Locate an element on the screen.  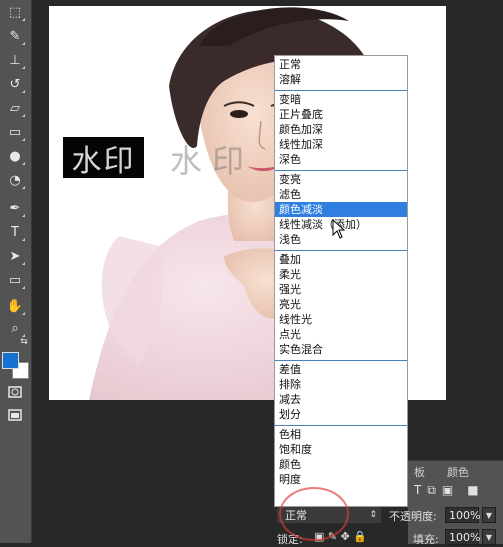
blend-mode-item: 强光 is located at coordinates (341, 289).